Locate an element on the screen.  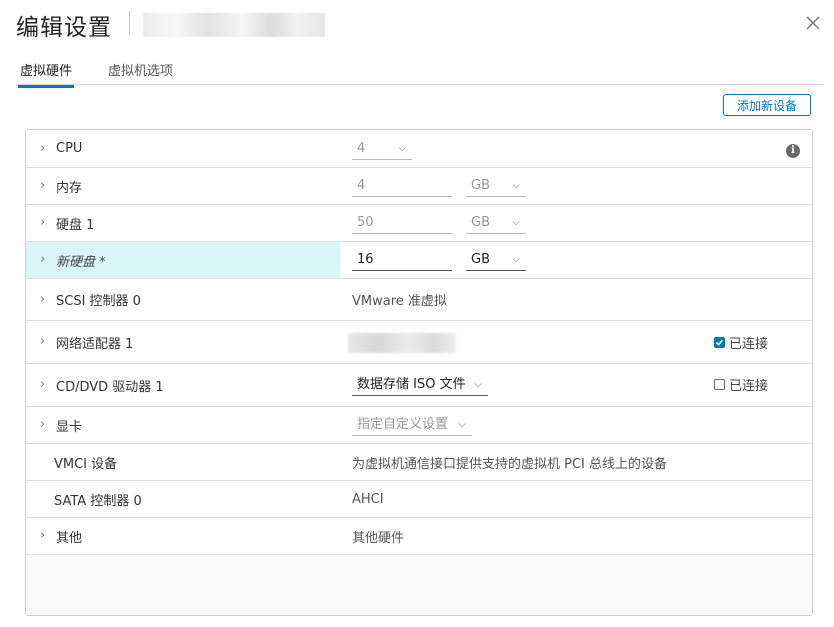
cddvd-connected-checkbox: 已连接 is located at coordinates (741, 384).